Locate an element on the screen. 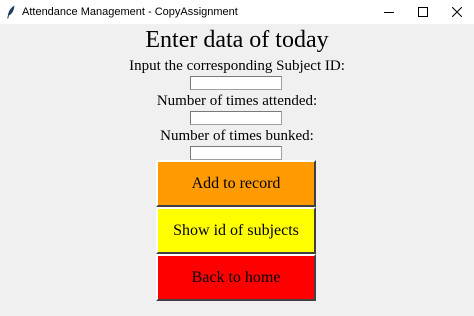 The image size is (474, 316). subject-id-label: Input the corresponding Subject ID: is located at coordinates (237, 66).